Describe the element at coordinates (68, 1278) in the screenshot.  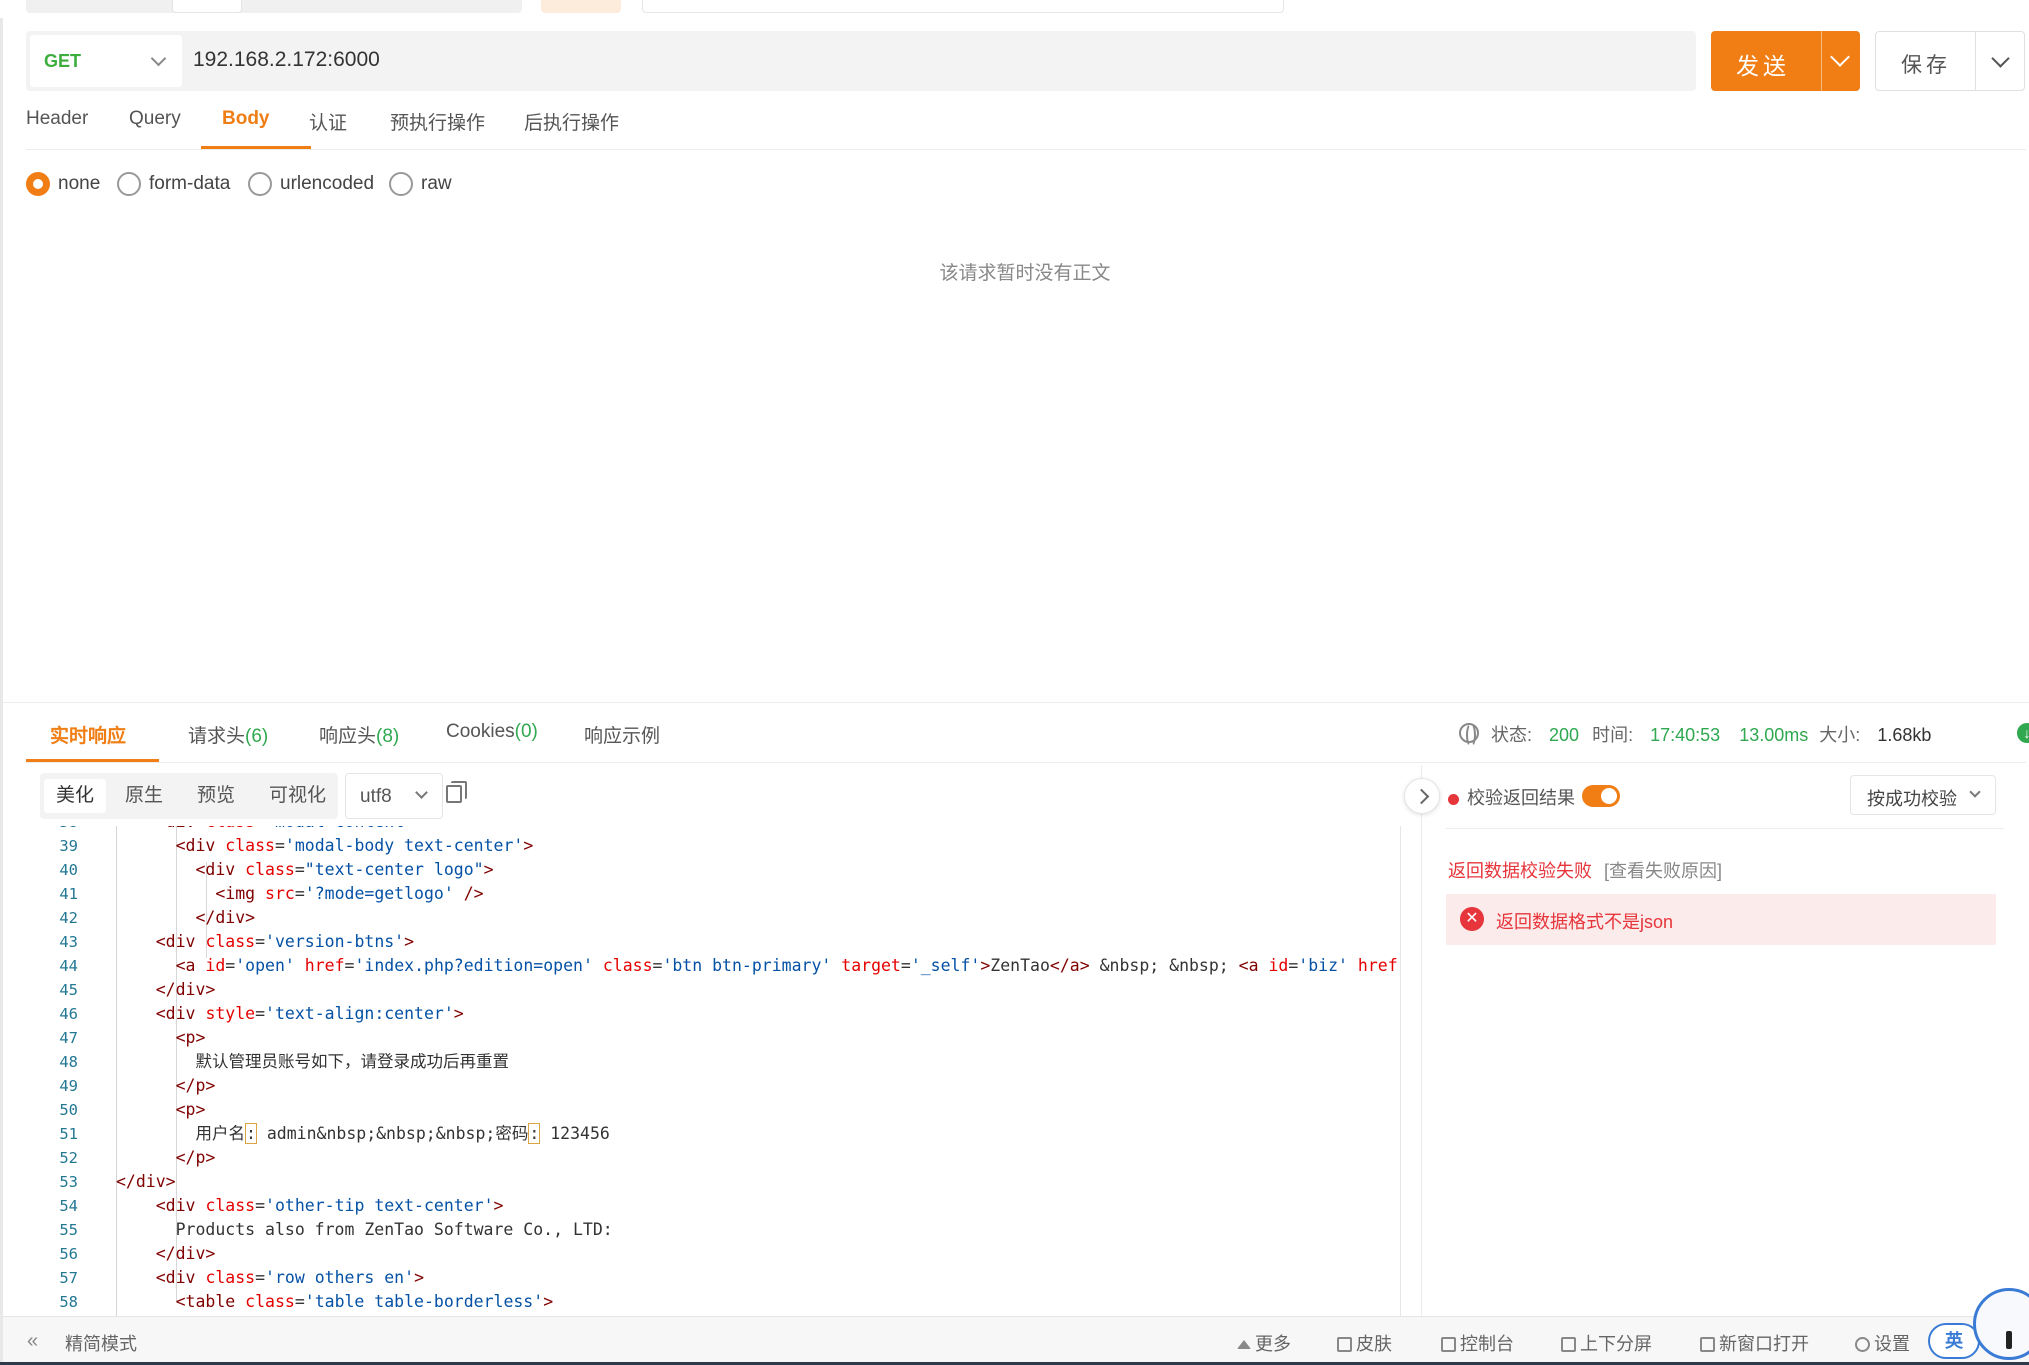
I see `line-number: 57` at that location.